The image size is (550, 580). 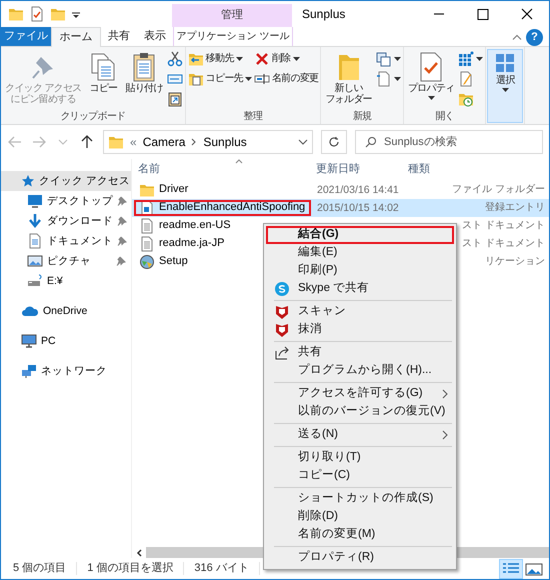 I want to click on window-title: Sunplus, so click(x=323, y=14).